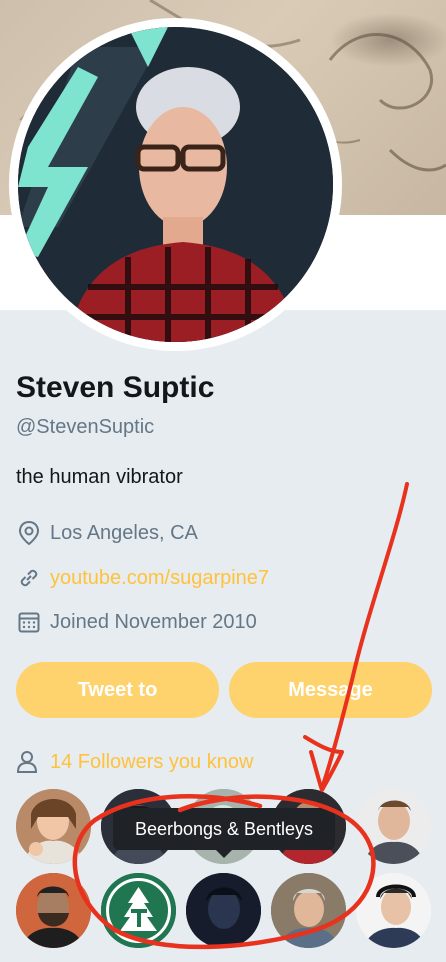  What do you see at coordinates (224, 833) in the screenshot?
I see `follower-tooltip: Beerbongs & Bentleys` at bounding box center [224, 833].